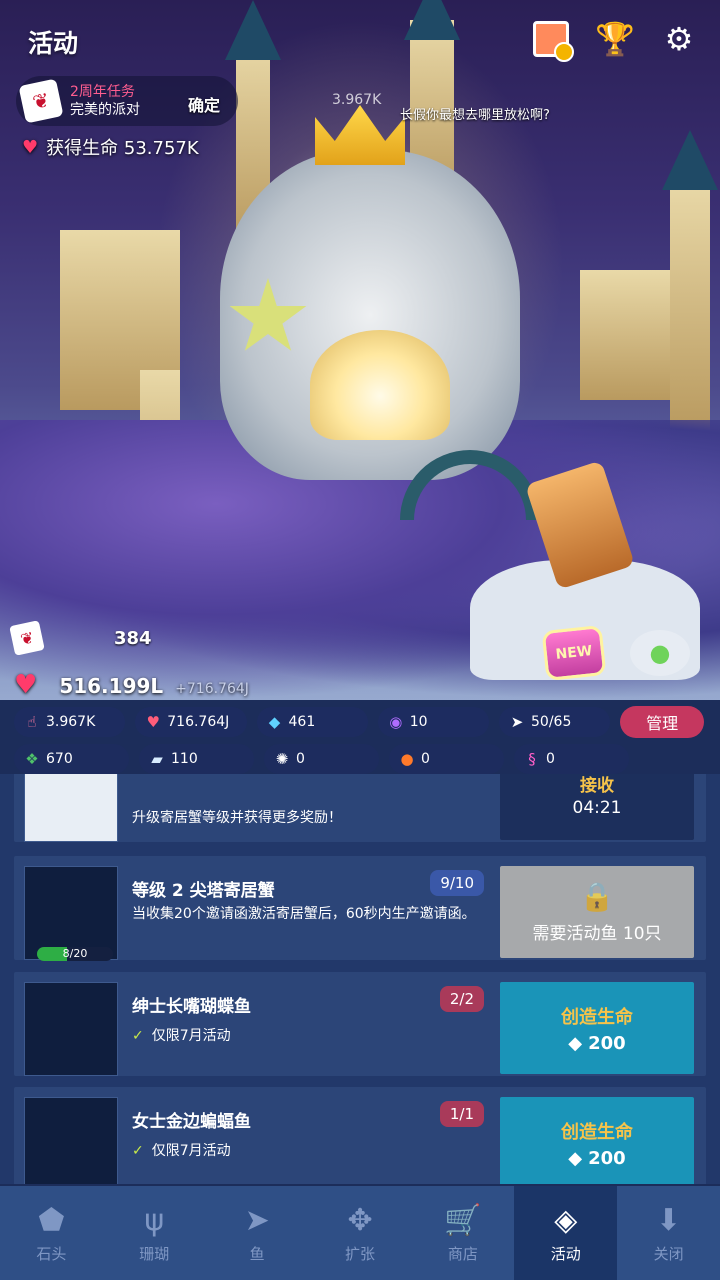 This screenshot has width=720, height=1280. Describe the element at coordinates (312, 1036) in the screenshot. I see `item-note: ✓ 仅限7月活动` at that location.